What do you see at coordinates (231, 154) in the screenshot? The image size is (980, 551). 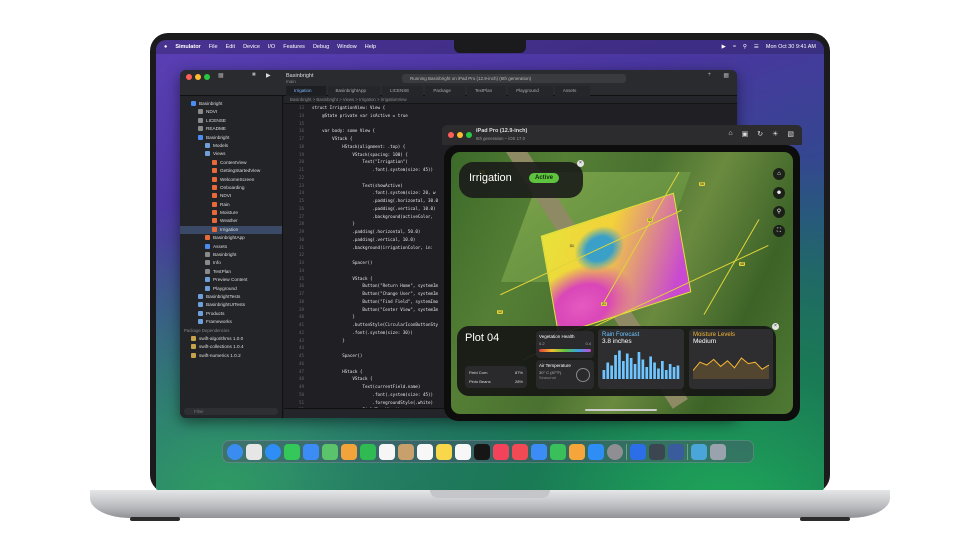 I see `navigator-item: Views` at bounding box center [231, 154].